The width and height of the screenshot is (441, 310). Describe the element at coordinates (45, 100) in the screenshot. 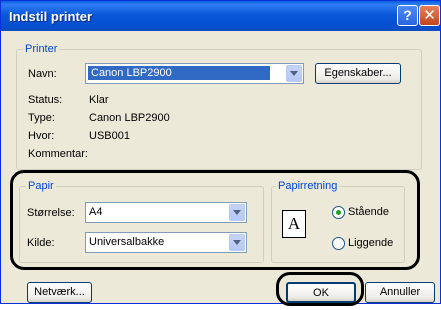

I see `status-label: Status:` at that location.